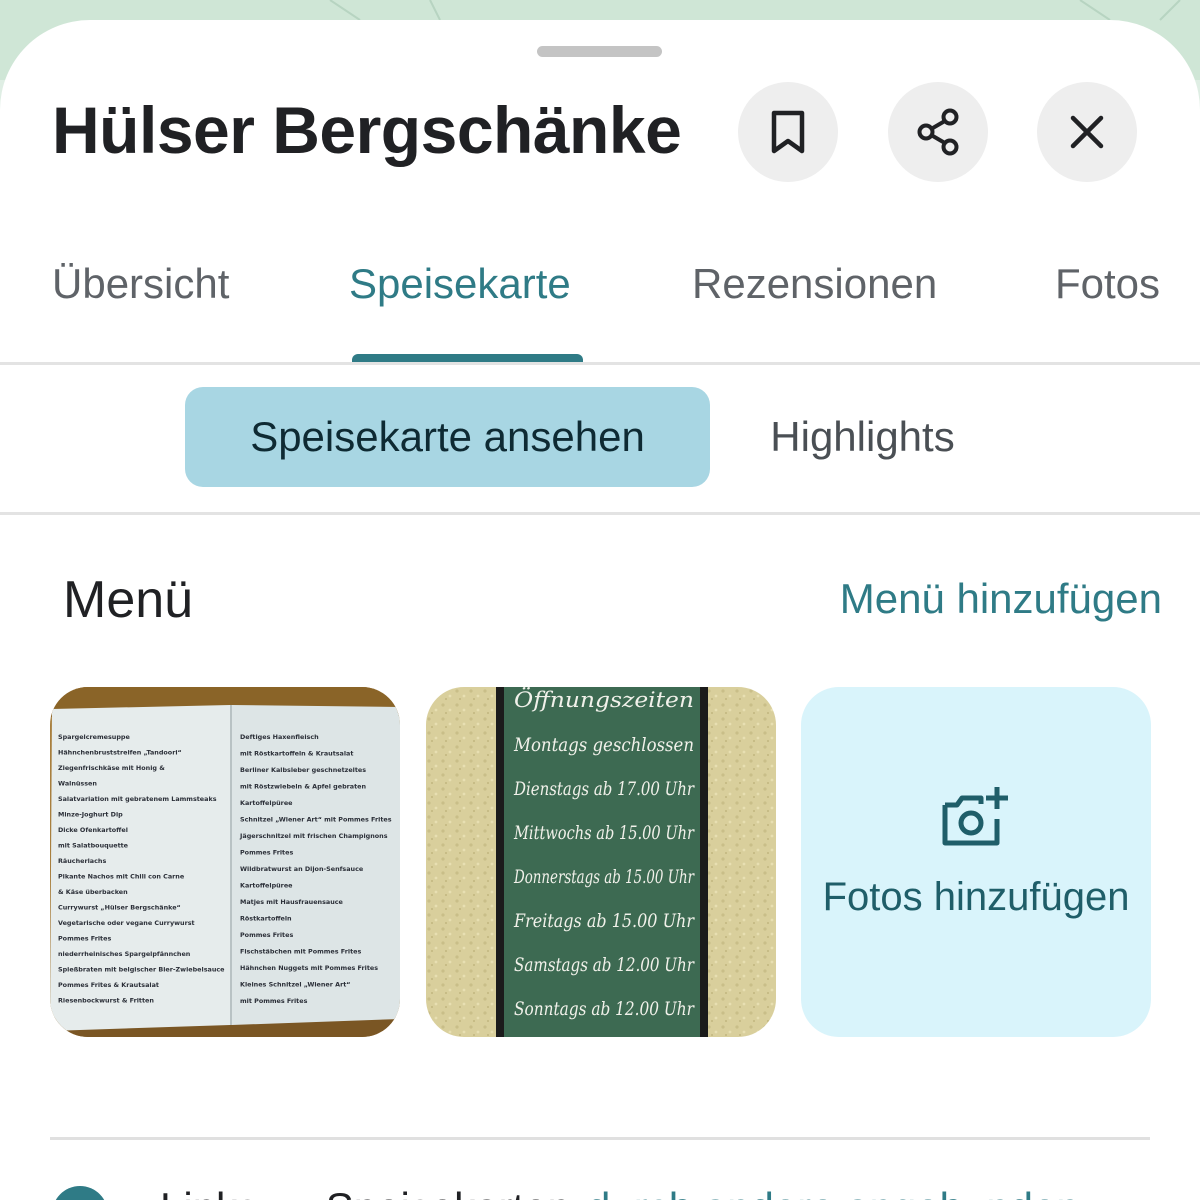 The image size is (1200, 1200). Describe the element at coordinates (365, 1192) in the screenshot. I see `menu-links-text: Links zu Speisekarten` at that location.